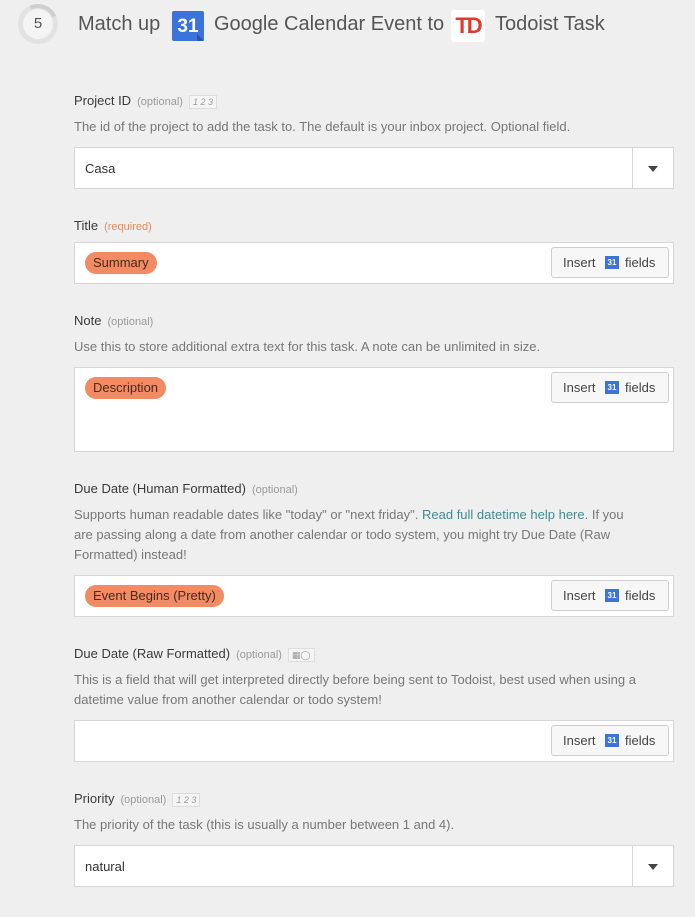  Describe the element at coordinates (126, 388) in the screenshot. I see `field-pill: Description` at that location.